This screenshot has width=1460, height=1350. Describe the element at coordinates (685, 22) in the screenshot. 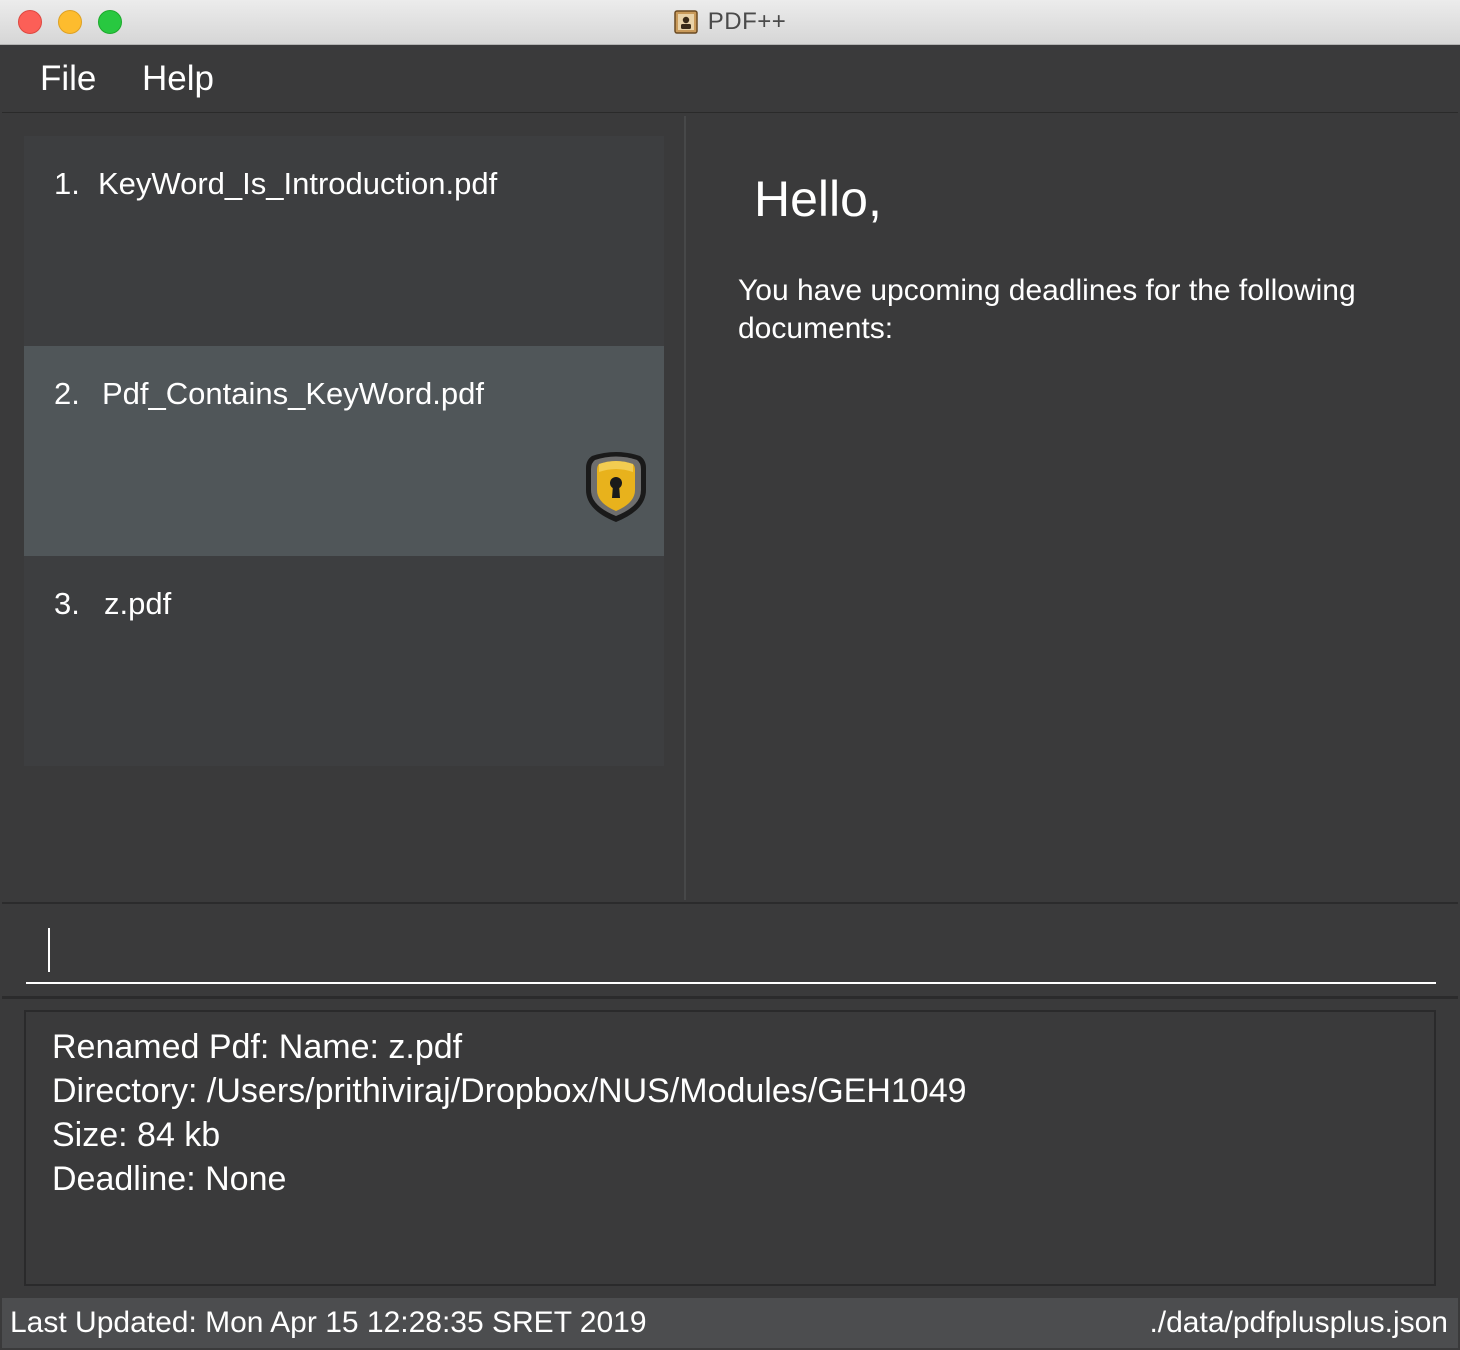

I see `app-icon` at that location.